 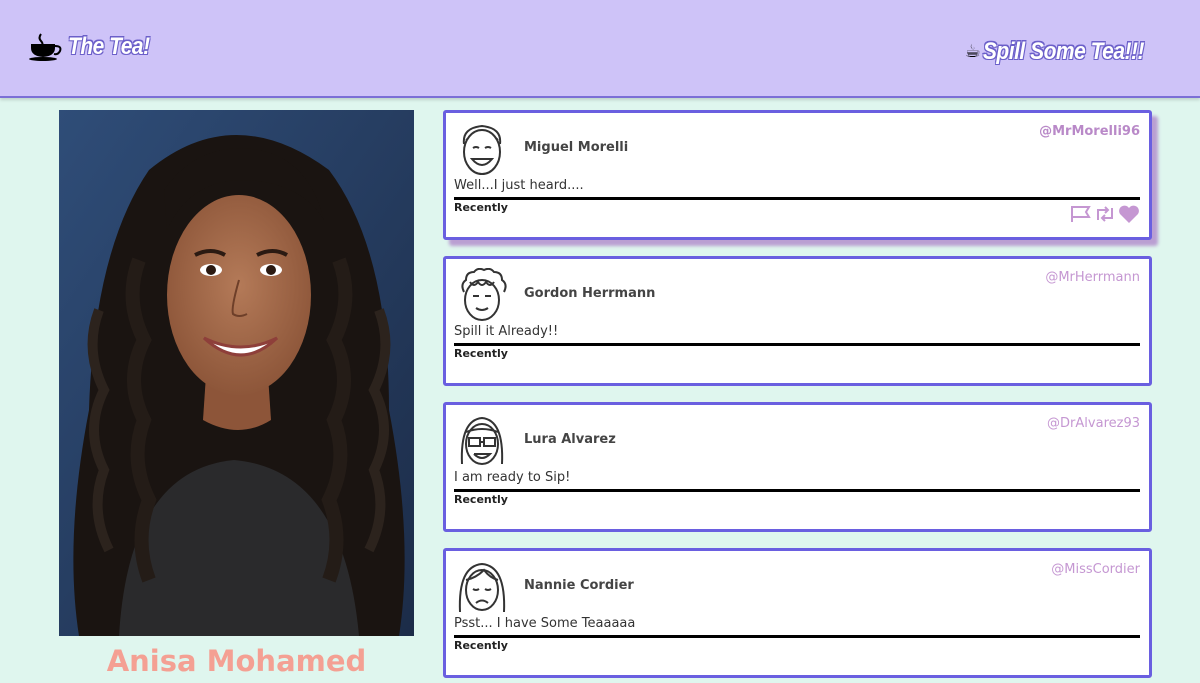 I want to click on flag-icon, so click(x=1081, y=216).